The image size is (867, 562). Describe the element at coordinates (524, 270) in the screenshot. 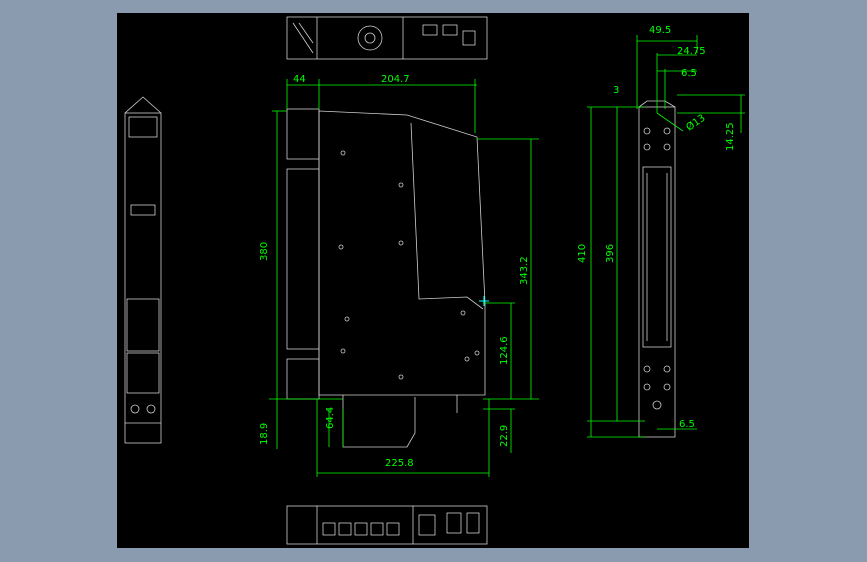

I see `dim-343-2: 343.2` at that location.